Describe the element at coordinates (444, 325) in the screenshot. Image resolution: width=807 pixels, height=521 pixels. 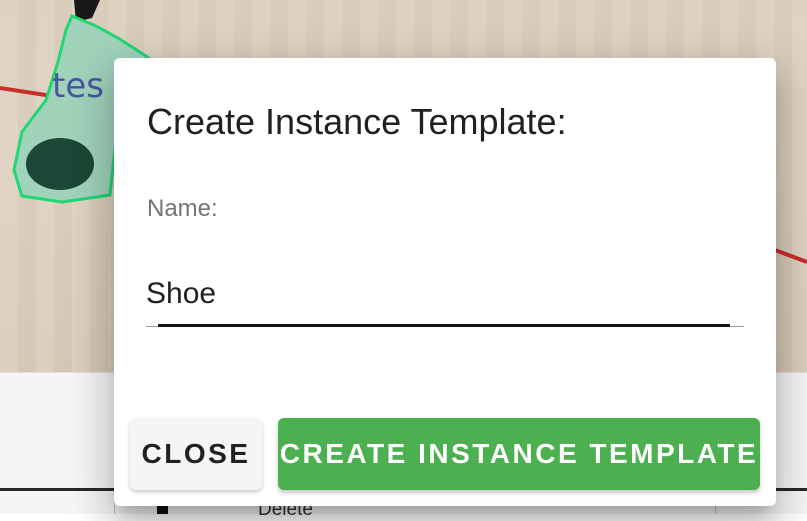
I see `name-field-focus-underline` at that location.